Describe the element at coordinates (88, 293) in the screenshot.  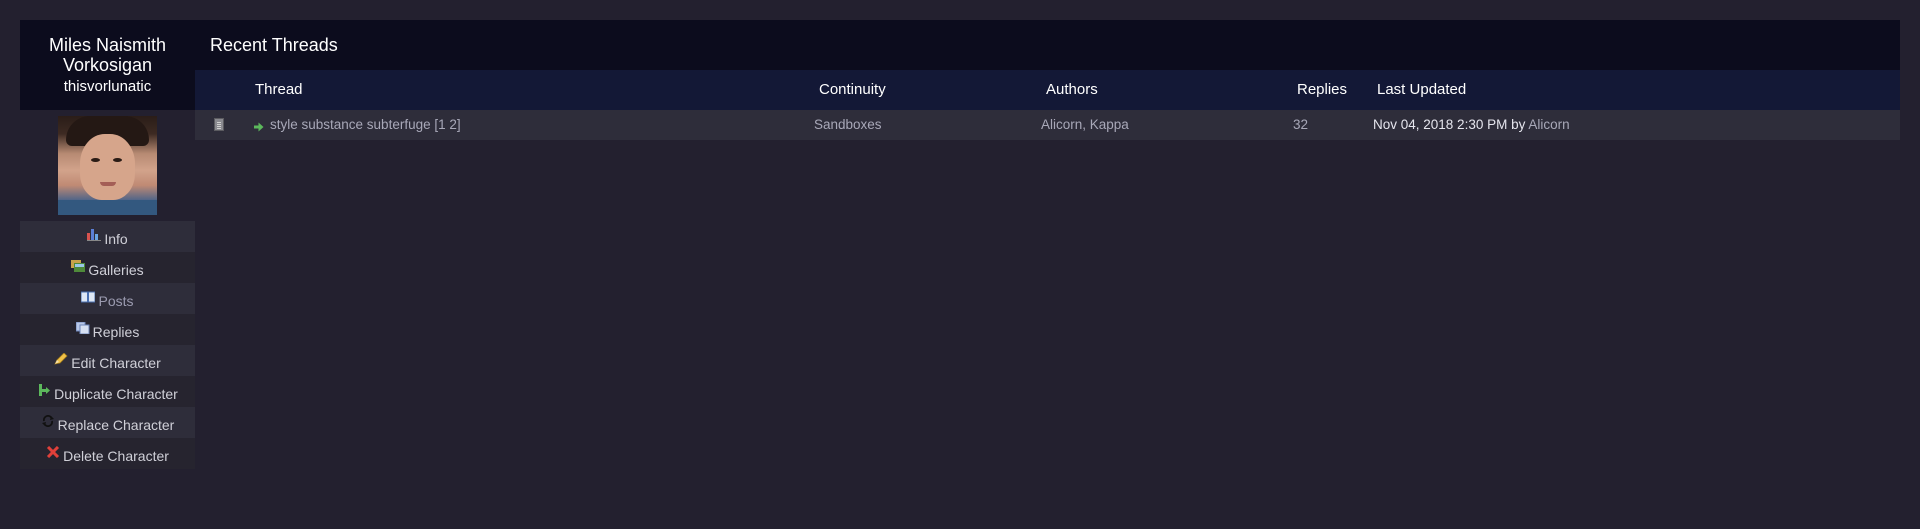
I see `book-icon` at that location.